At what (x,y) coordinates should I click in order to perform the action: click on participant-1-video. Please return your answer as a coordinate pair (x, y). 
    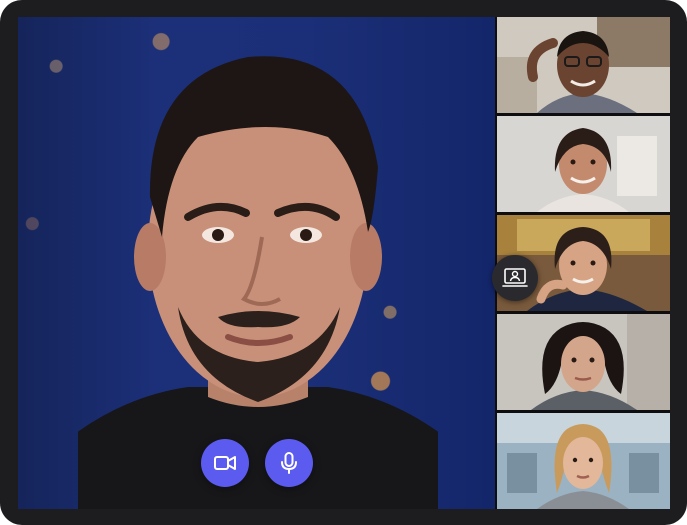
    Looking at the image, I should click on (583, 65).